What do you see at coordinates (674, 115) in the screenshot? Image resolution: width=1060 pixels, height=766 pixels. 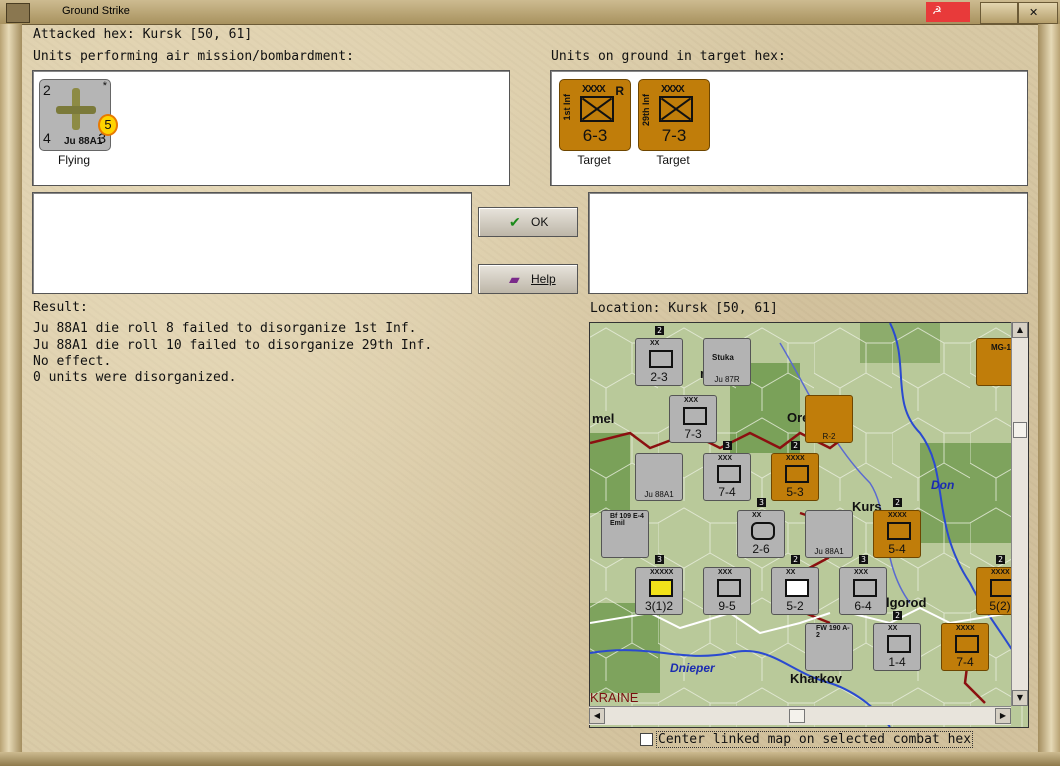 I see `infantry-counter-2: XXXX 29th Inf 7-3` at bounding box center [674, 115].